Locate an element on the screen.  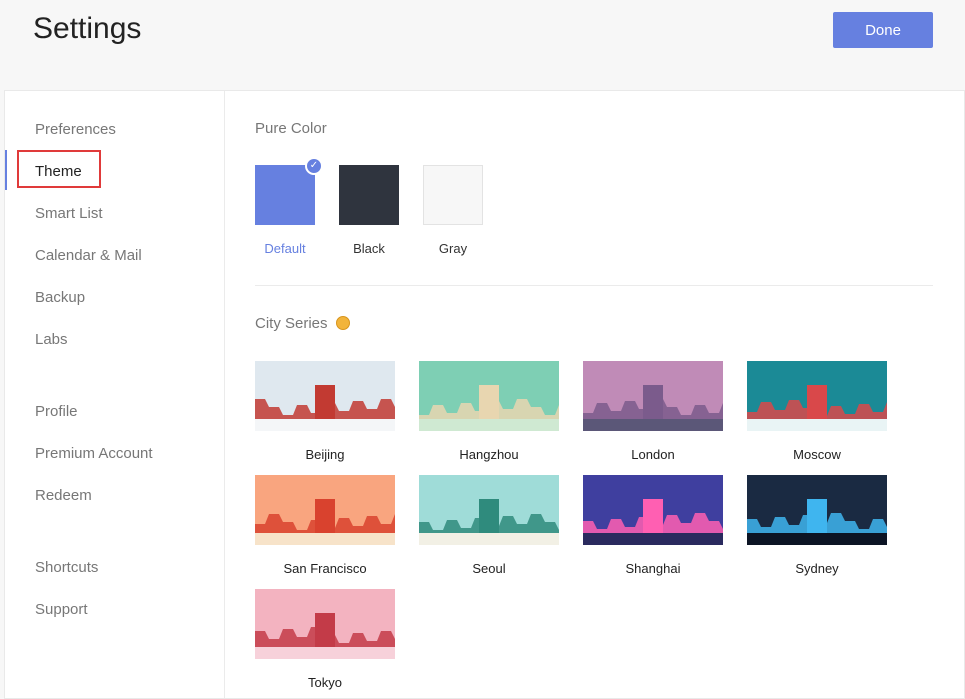
city-theme-seoul: Seoul is located at coordinates (489, 525).